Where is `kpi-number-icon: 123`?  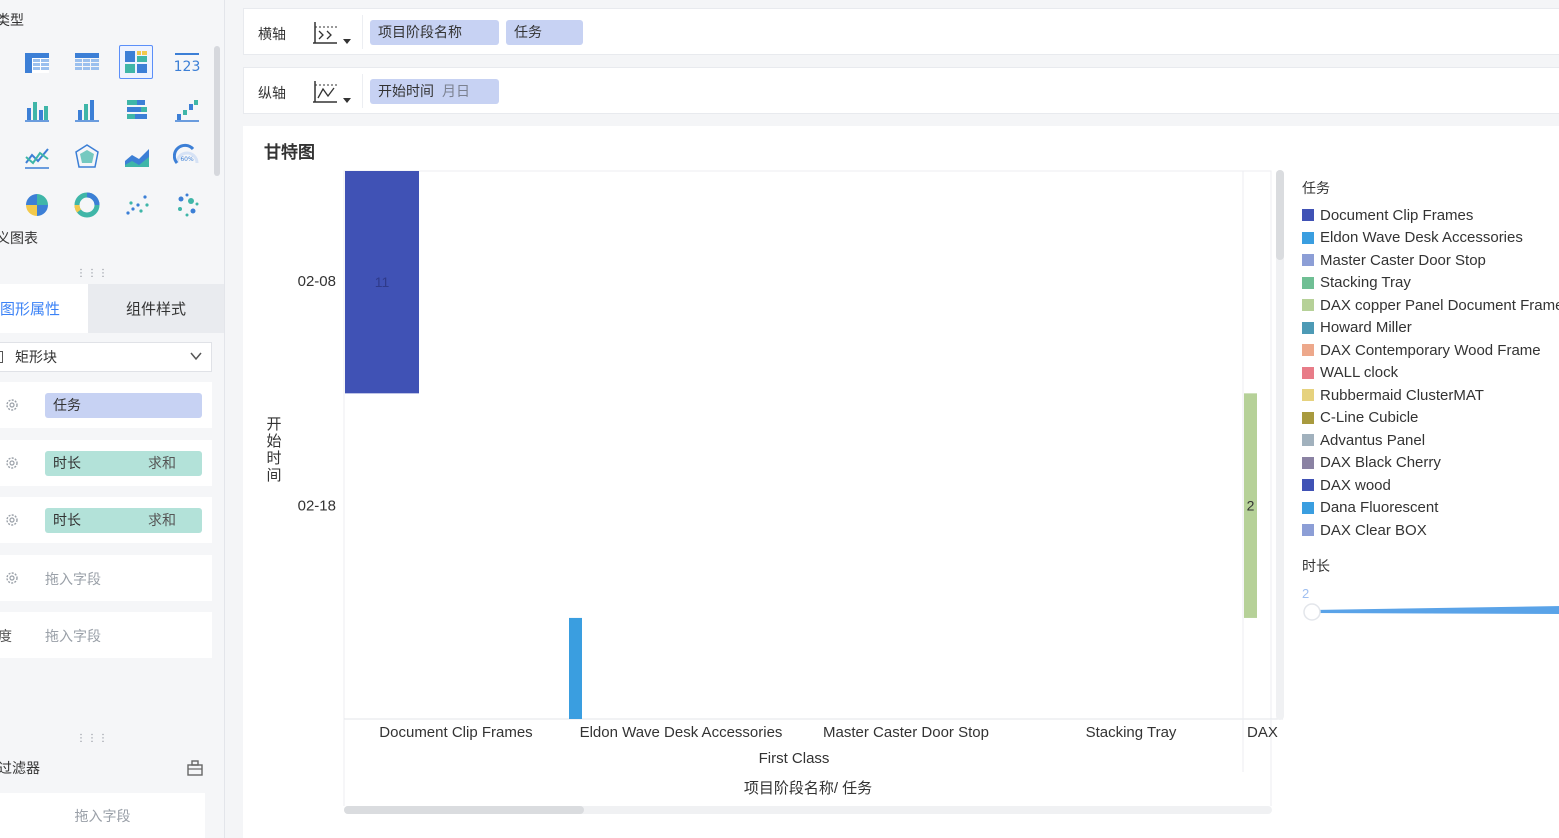
kpi-number-icon: 123 is located at coordinates (187, 63).